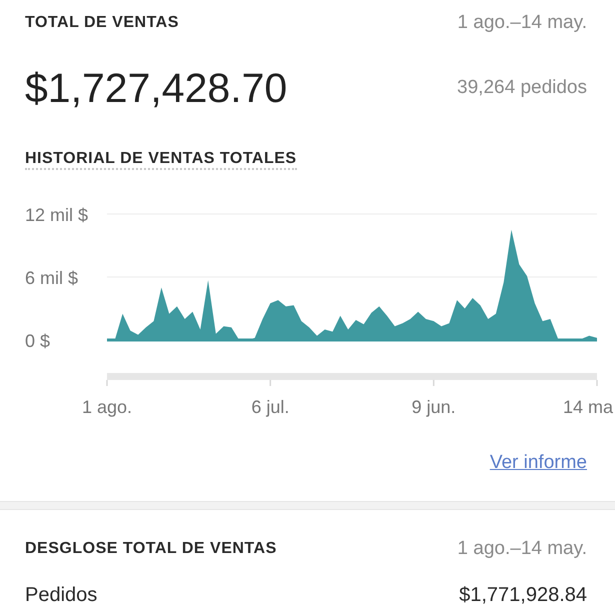 Image resolution: width=615 pixels, height=612 pixels. What do you see at coordinates (61, 595) in the screenshot?
I see `row-label: Pedidos` at bounding box center [61, 595].